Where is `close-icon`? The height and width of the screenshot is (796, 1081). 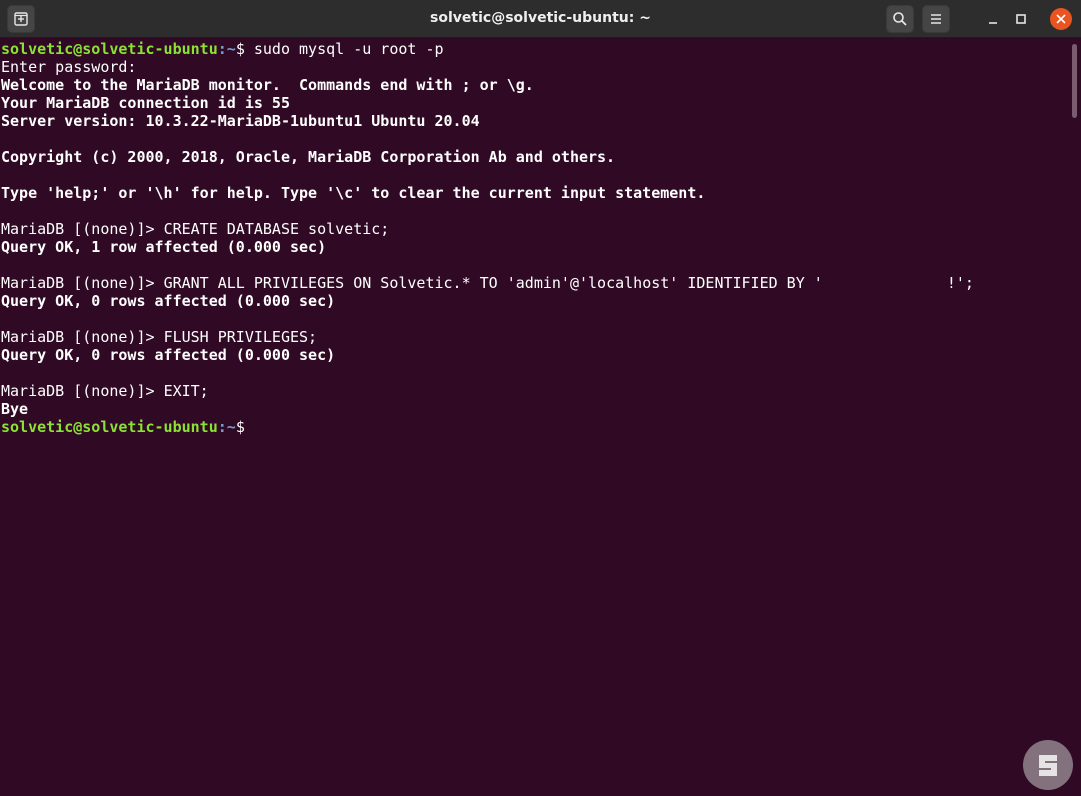
close-icon is located at coordinates (1061, 19).